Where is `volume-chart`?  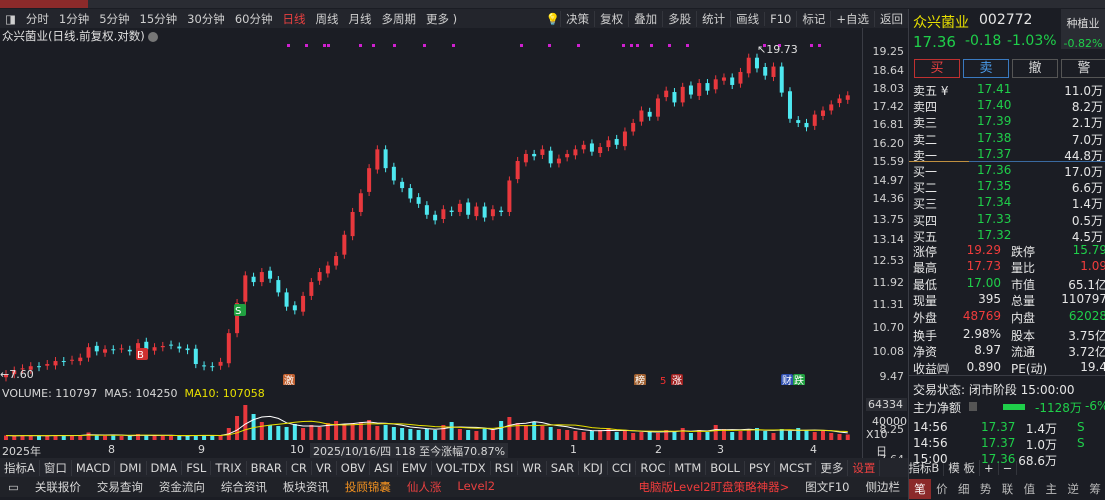 volume-chart is located at coordinates (431, 420).